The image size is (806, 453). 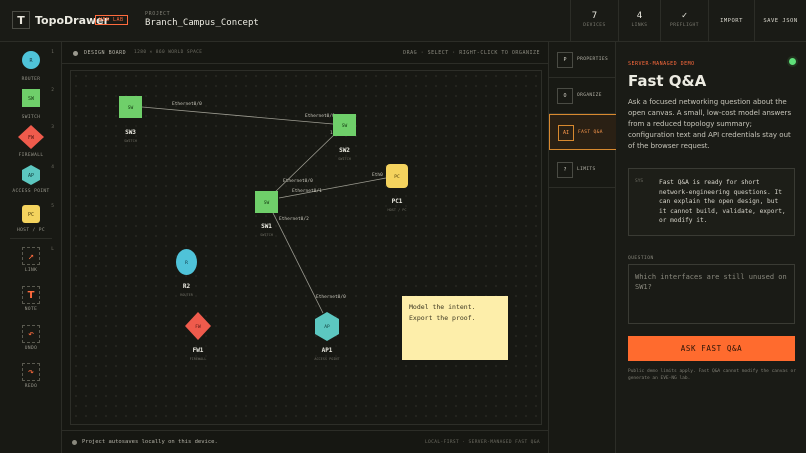 What do you see at coordinates (187, 286) in the screenshot?
I see `node-name: R2` at bounding box center [187, 286].